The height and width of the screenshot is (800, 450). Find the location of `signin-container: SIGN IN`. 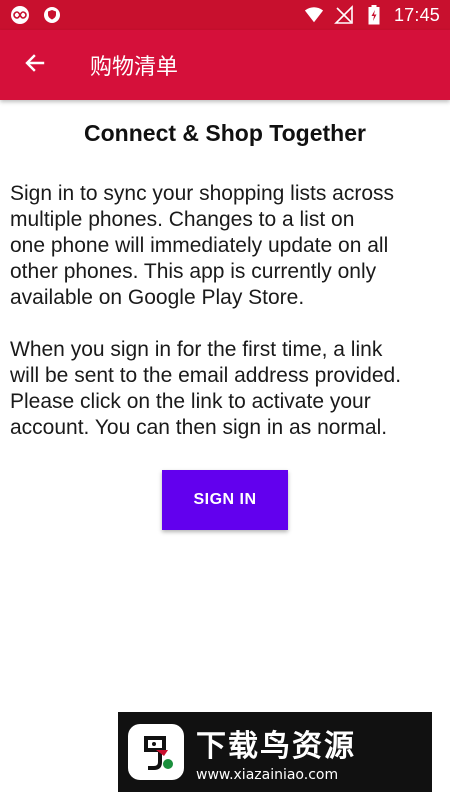

signin-container: SIGN IN is located at coordinates (225, 500).